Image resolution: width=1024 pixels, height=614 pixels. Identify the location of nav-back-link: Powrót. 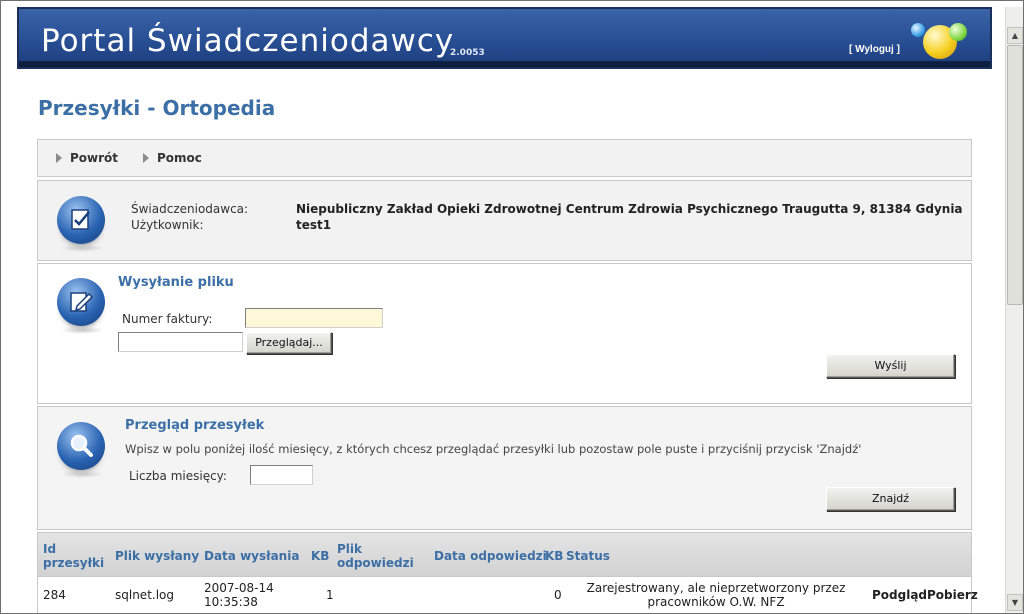
(87, 158).